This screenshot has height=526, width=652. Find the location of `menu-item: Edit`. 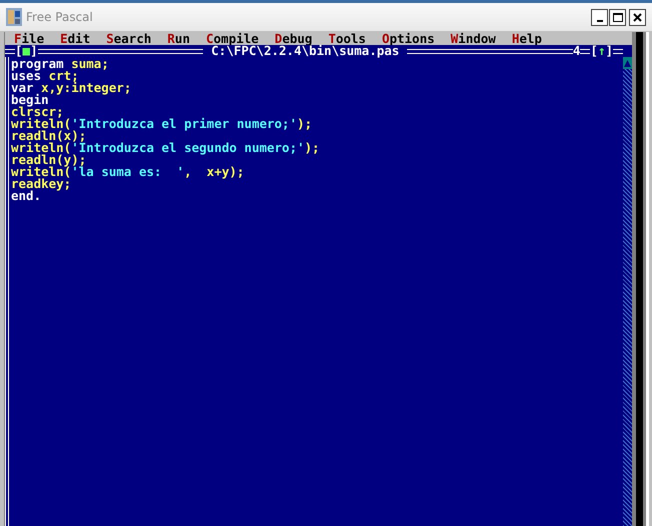

menu-item: Edit is located at coordinates (75, 38).